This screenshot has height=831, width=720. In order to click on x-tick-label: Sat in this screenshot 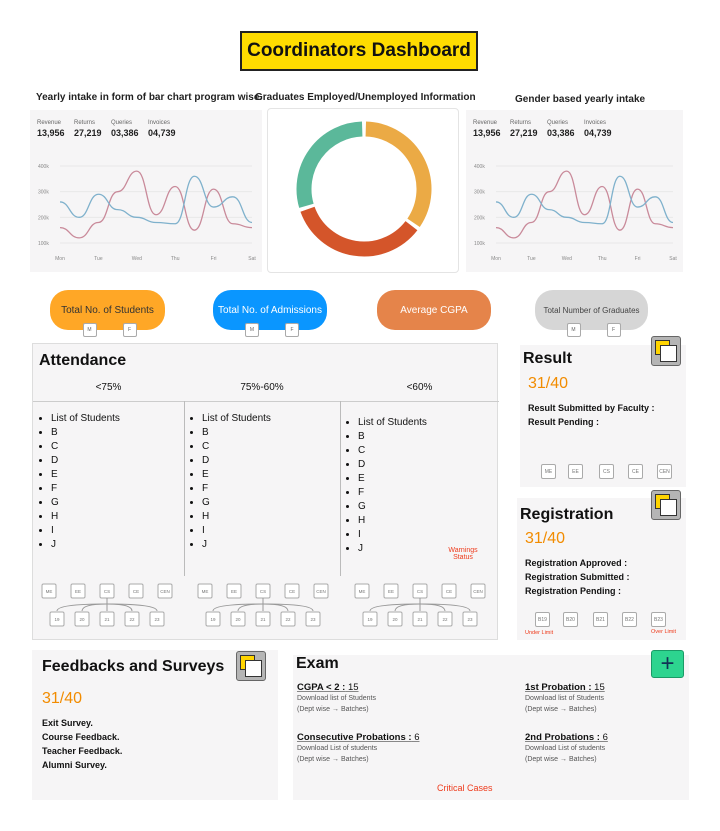, I will do `click(673, 259)`.